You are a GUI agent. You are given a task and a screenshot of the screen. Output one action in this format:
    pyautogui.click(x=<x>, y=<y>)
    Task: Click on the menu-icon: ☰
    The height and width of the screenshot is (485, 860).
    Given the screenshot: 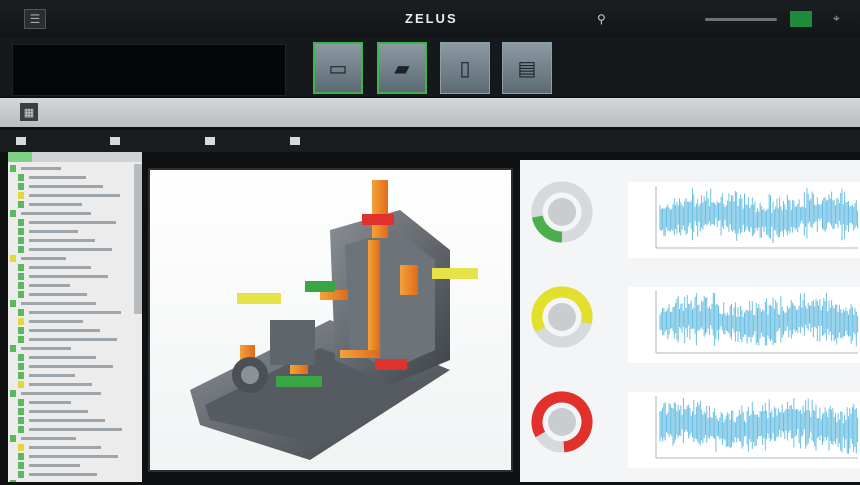 What is the action you would take?
    pyautogui.click(x=35, y=19)
    